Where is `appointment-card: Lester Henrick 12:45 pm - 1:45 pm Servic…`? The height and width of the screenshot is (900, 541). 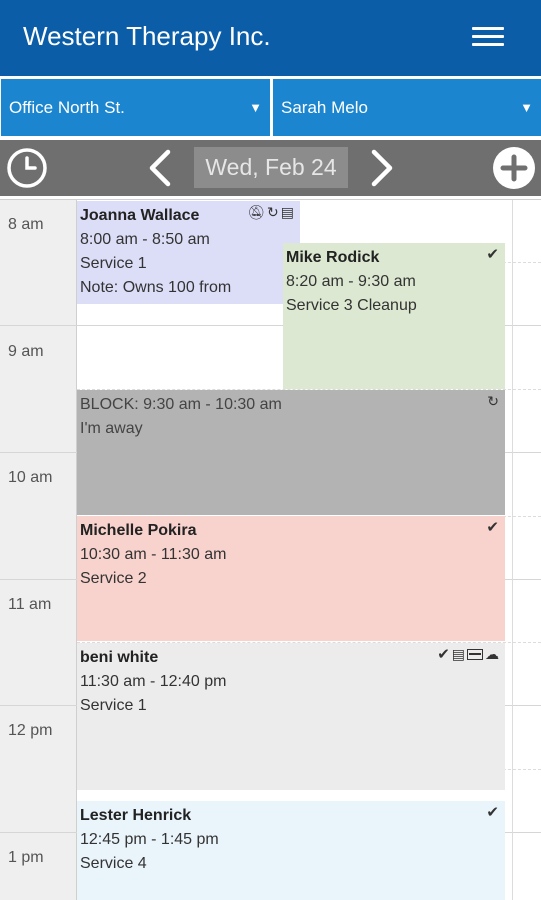 appointment-card: Lester Henrick 12:45 pm - 1:45 pm Servic… is located at coordinates (291, 850).